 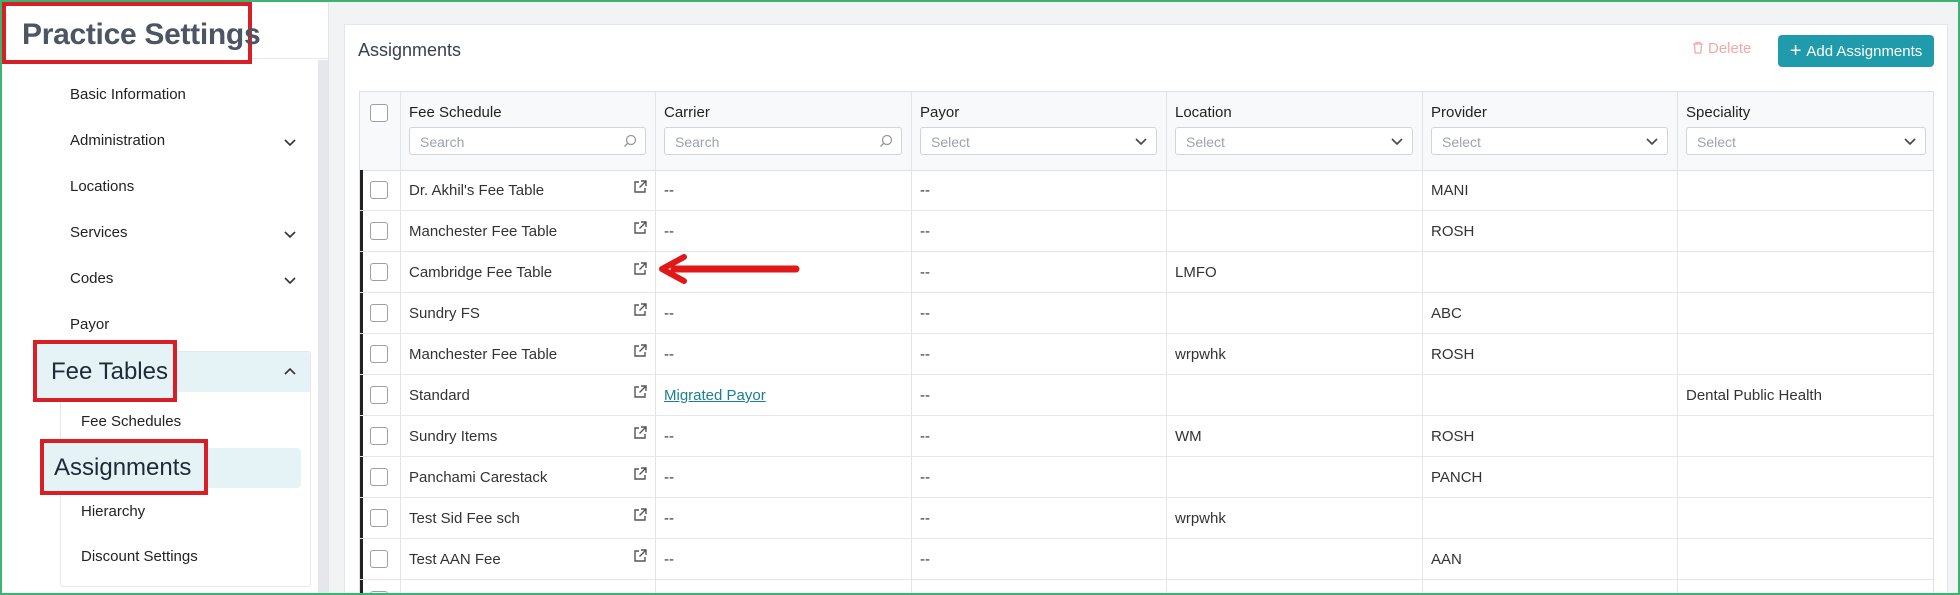 I want to click on cell-fee-schedule: Dr. Akhil's Fee Table, so click(x=477, y=190).